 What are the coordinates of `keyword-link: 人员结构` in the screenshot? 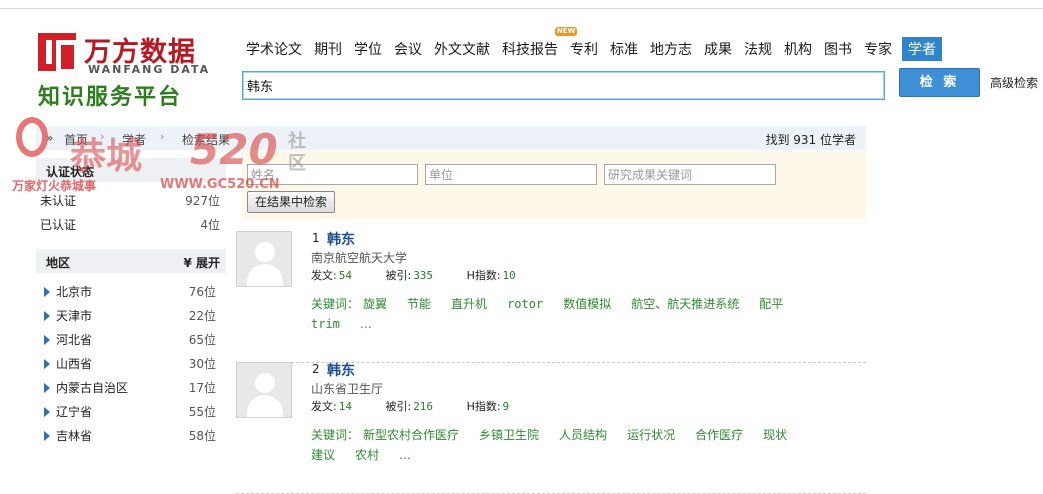 It's located at (583, 435).